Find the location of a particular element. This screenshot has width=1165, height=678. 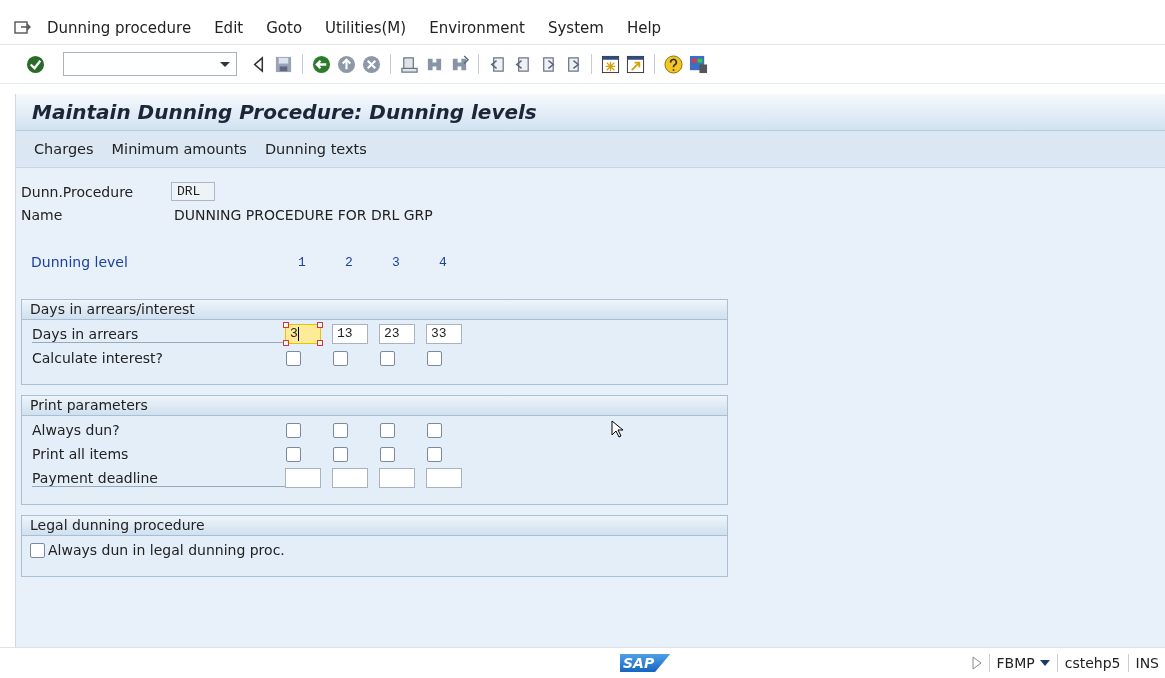

menu-item: Environment is located at coordinates (477, 28).